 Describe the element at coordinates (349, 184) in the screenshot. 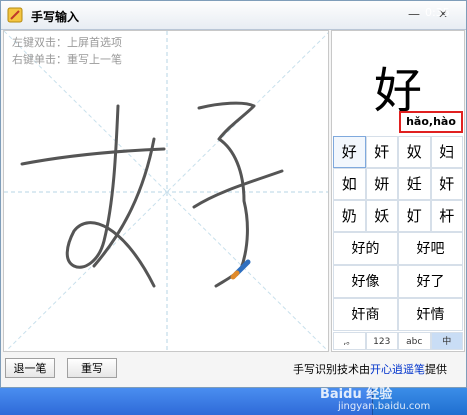

I see `candidate-char: 如` at that location.